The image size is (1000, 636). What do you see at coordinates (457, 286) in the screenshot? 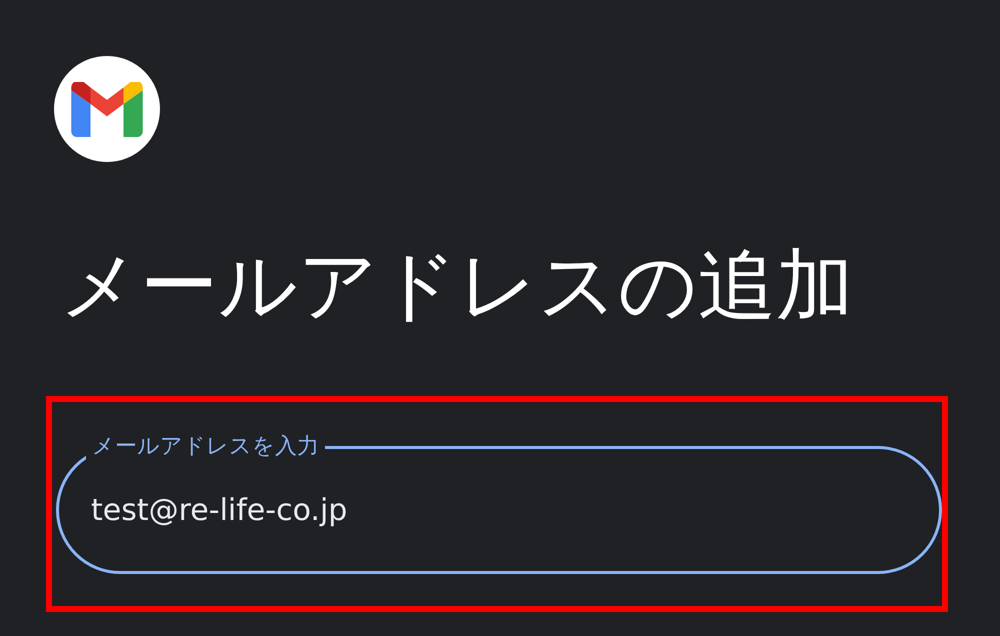
I see `page-title: メールアドレスの追加` at bounding box center [457, 286].